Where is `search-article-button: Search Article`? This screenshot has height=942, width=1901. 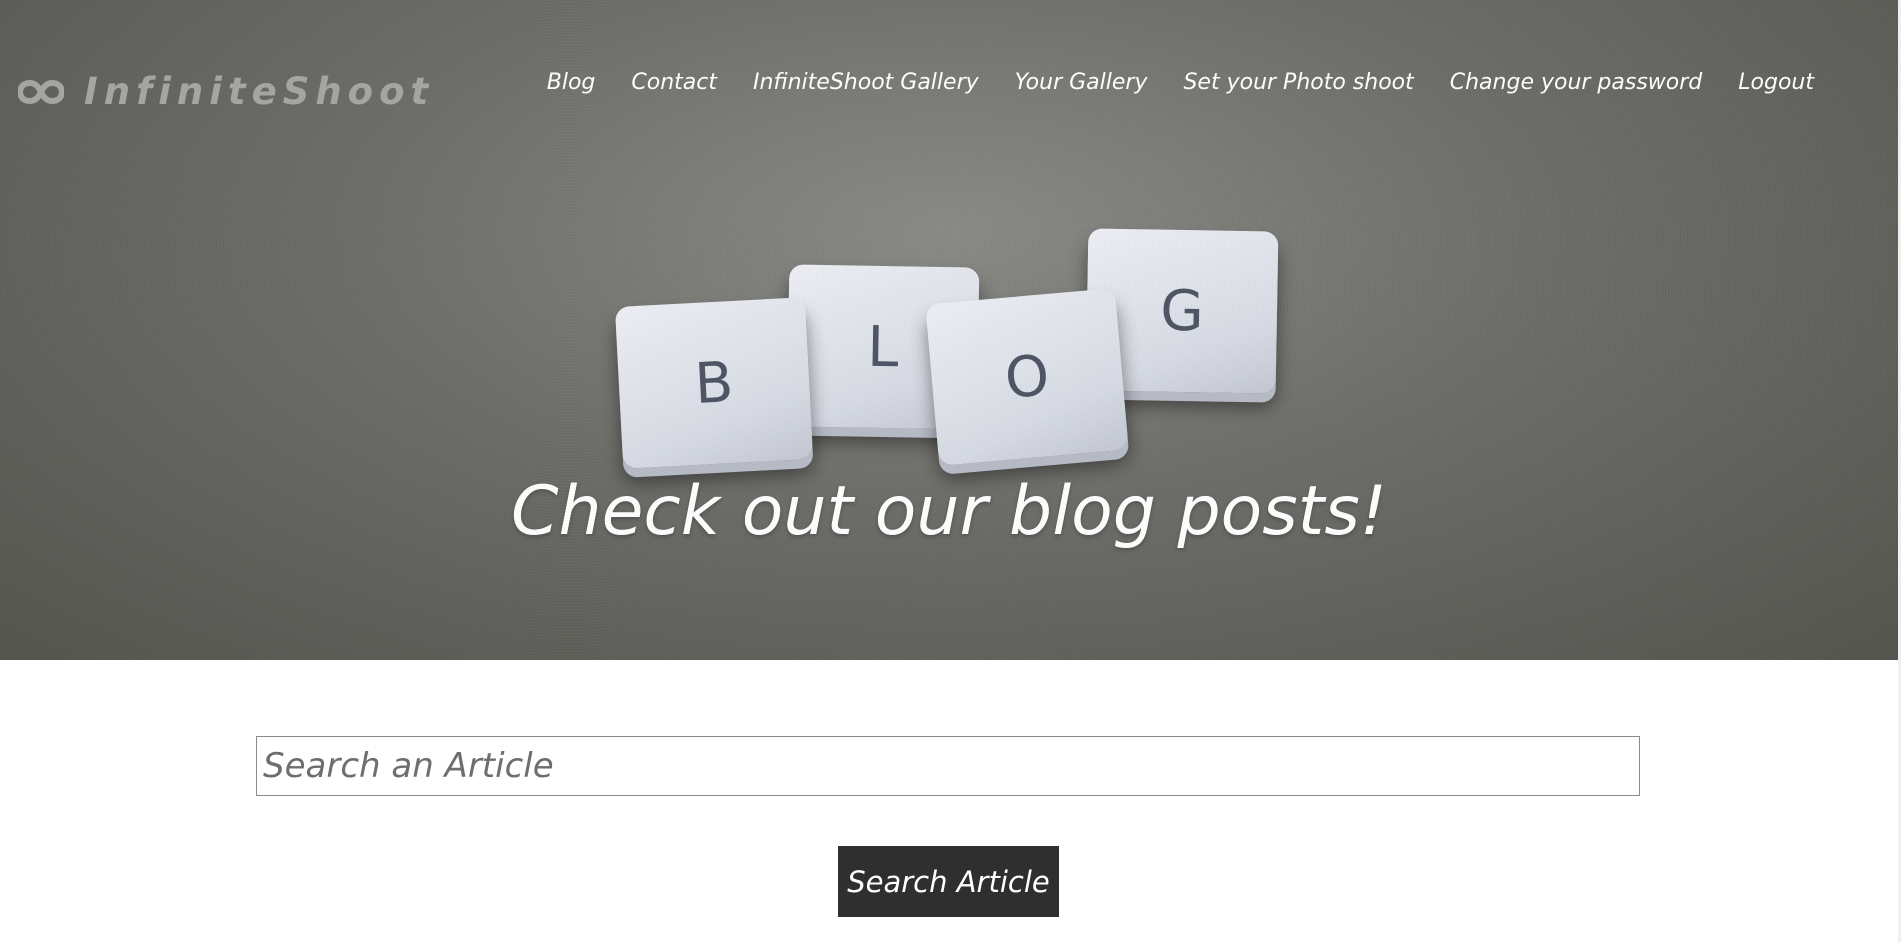 search-article-button: Search Article is located at coordinates (948, 881).